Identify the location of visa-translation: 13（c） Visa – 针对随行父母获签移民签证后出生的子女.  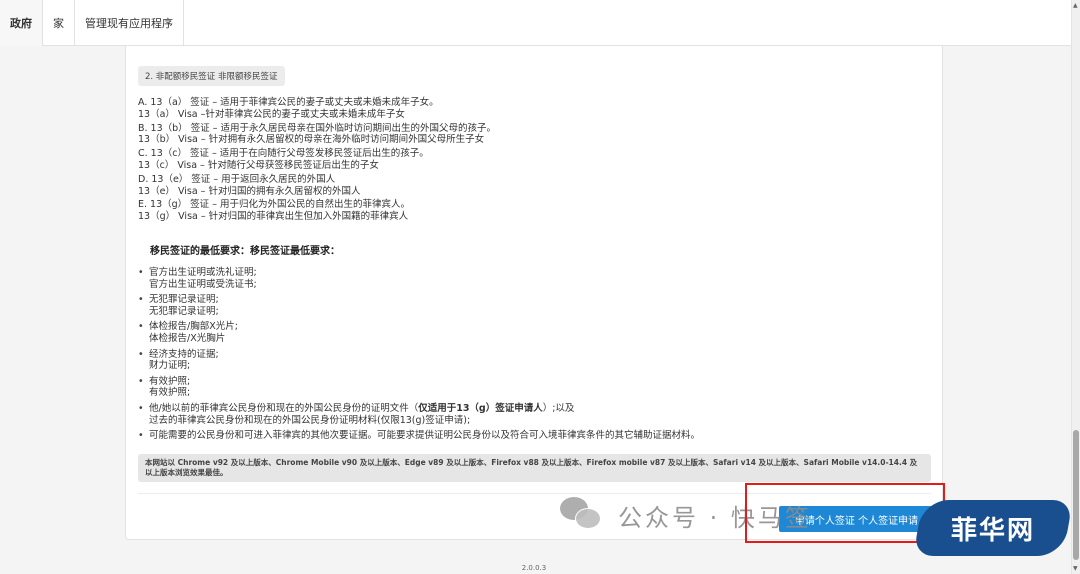
(258, 165).